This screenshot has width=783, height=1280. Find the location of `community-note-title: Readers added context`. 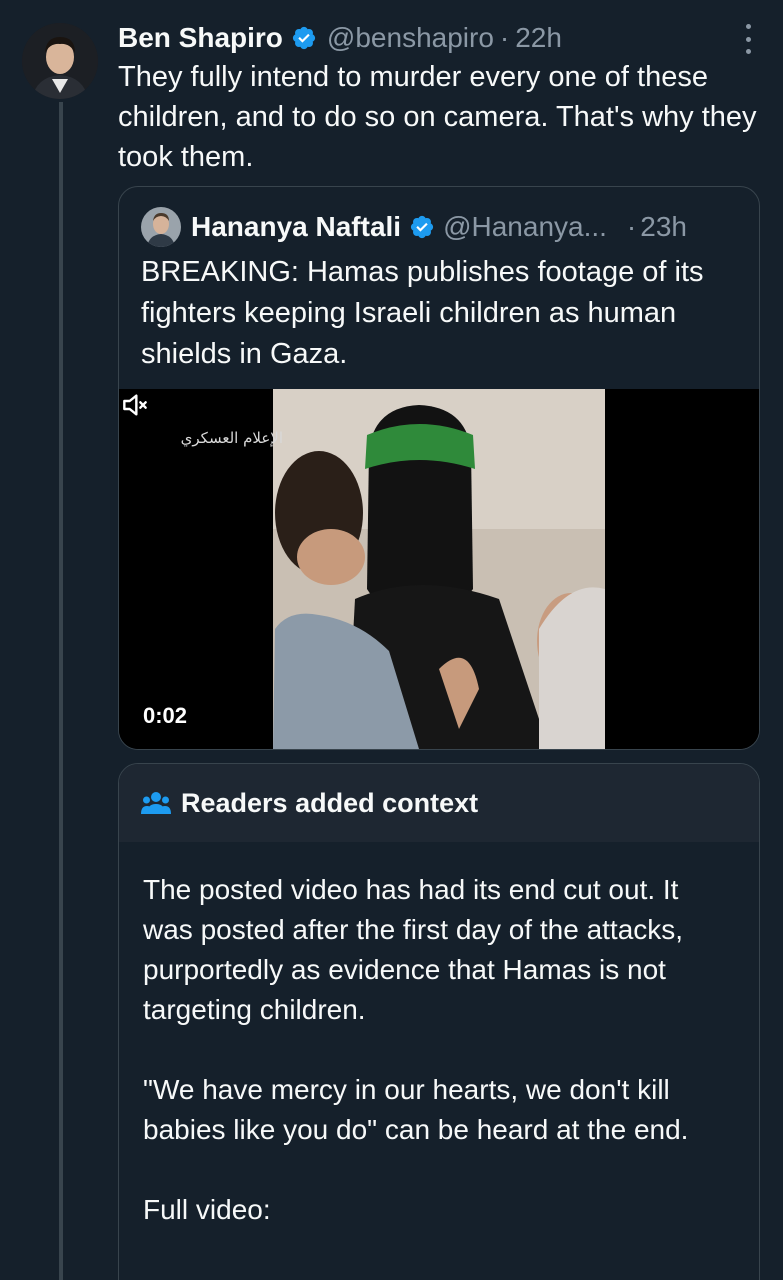

community-note-title: Readers added context is located at coordinates (330, 802).